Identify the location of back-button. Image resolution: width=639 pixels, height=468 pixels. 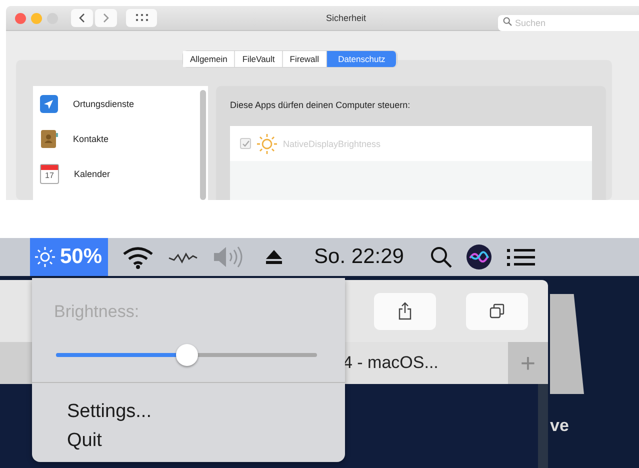
(82, 18).